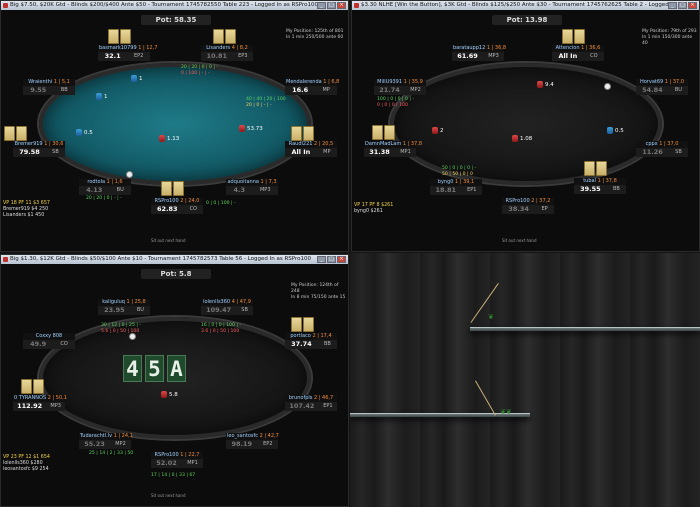  Describe the element at coordinates (600, 186) in the screenshot. I see `seat-5: tubal 1 | 37,8 39.55 BB` at that location.